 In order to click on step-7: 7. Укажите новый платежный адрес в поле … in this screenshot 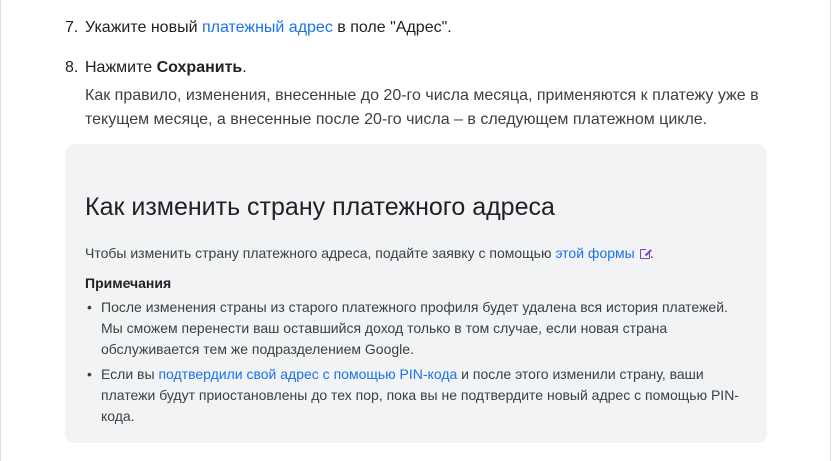, I will do `click(415, 28)`.